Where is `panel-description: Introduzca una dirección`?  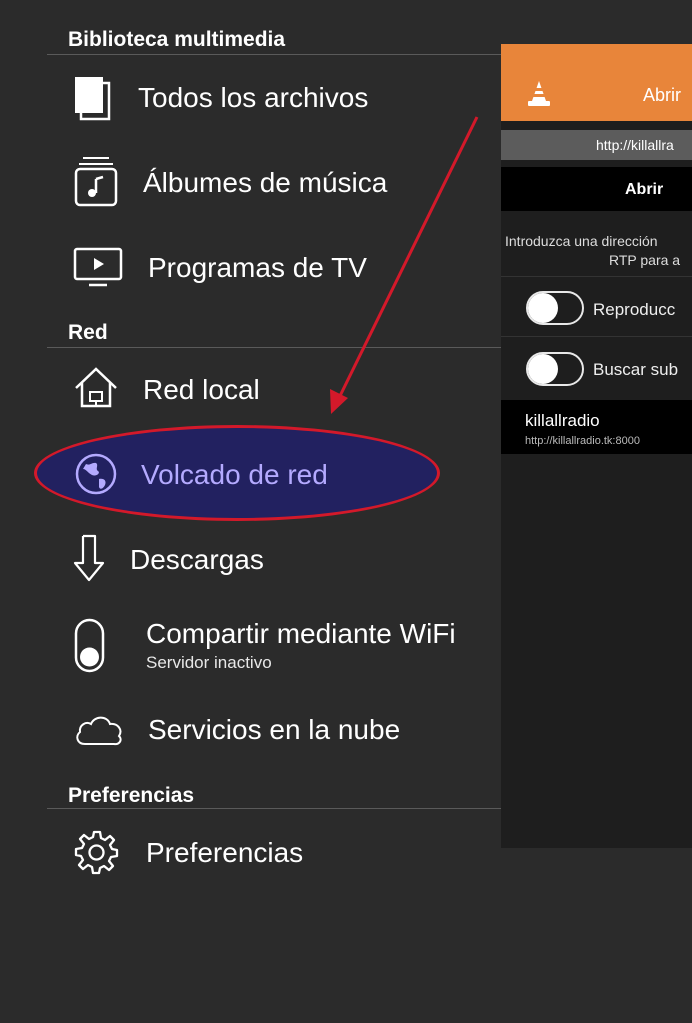 panel-description: Introduzca una dirección is located at coordinates (581, 241).